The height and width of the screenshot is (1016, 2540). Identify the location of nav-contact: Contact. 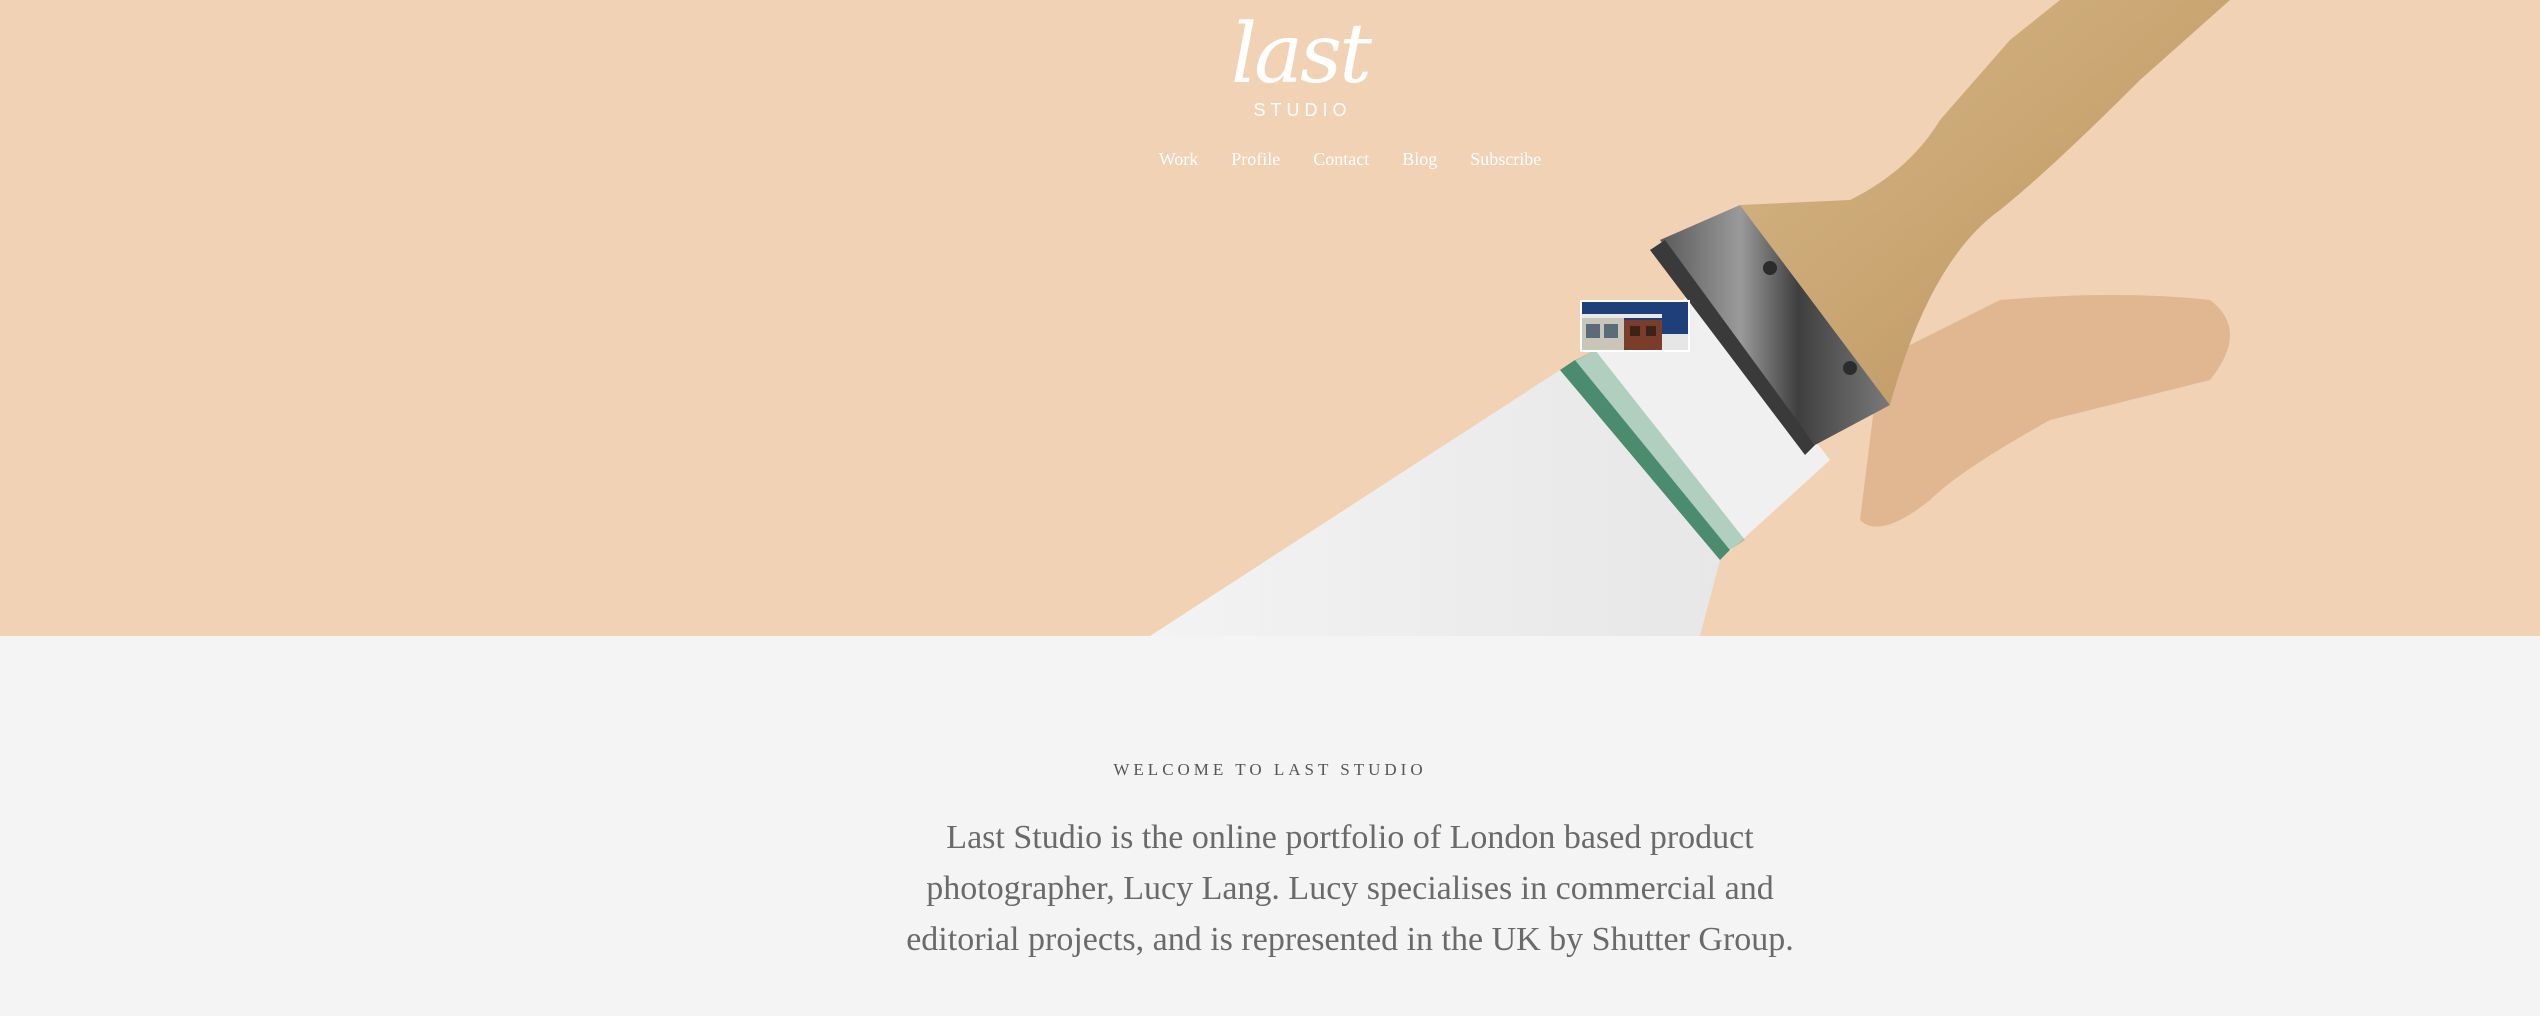
(1341, 161).